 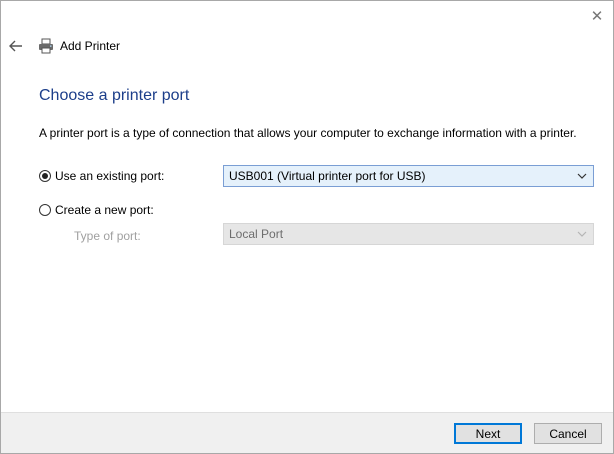 I want to click on dialog-title: Add Printer, so click(x=90, y=46).